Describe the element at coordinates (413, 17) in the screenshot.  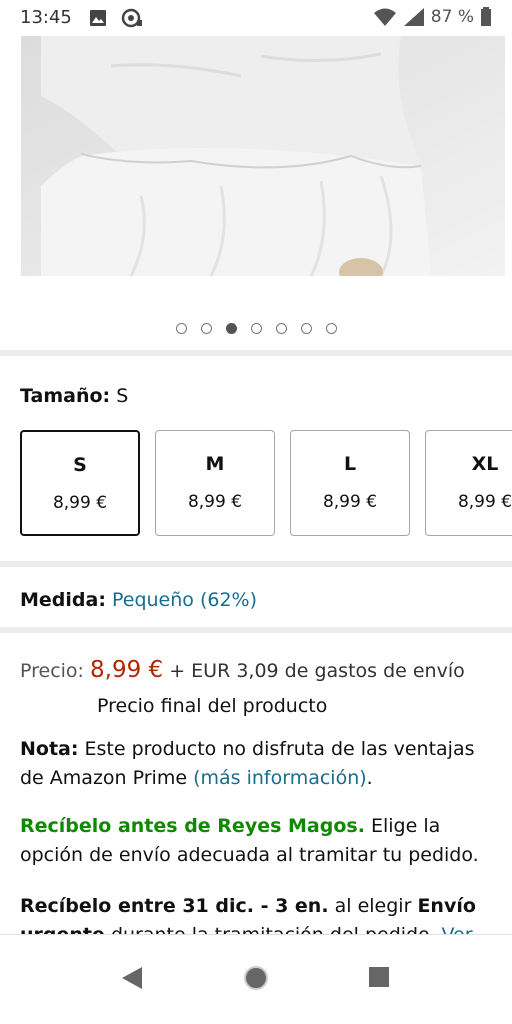
I see `cell-signal-icon` at that location.